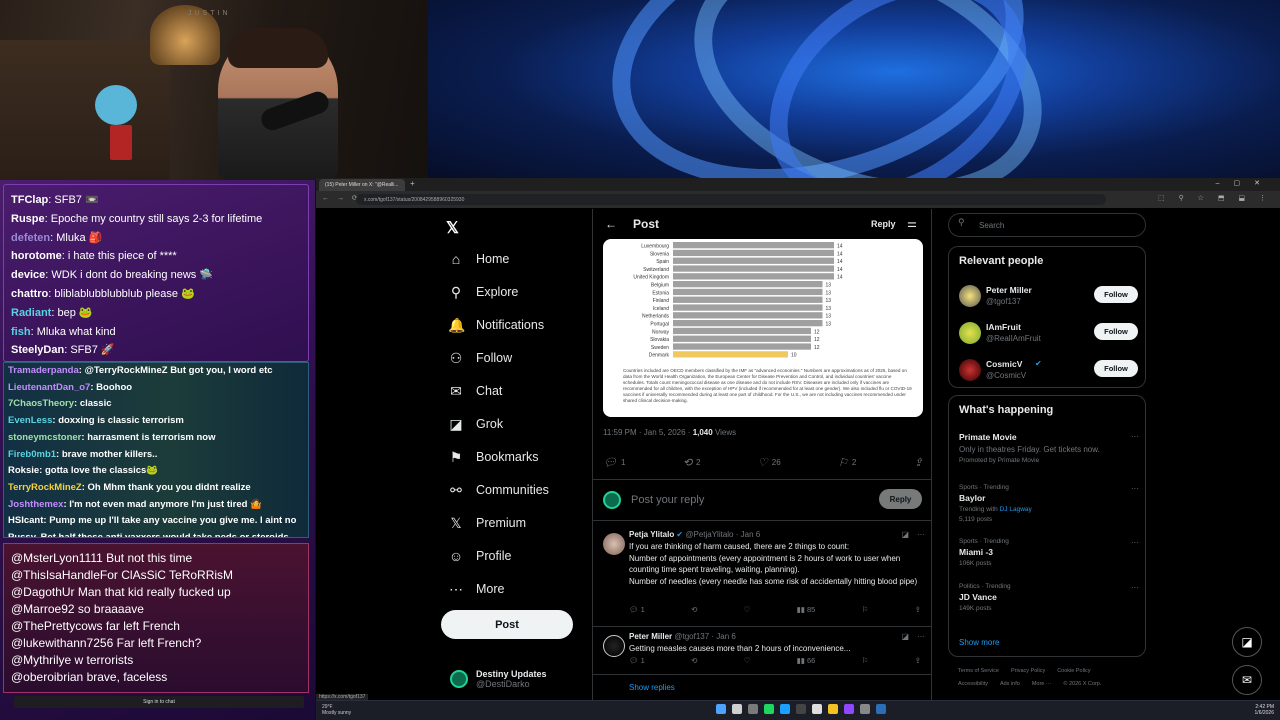  Describe the element at coordinates (785, 709) in the screenshot. I see `edge-icon` at that location.